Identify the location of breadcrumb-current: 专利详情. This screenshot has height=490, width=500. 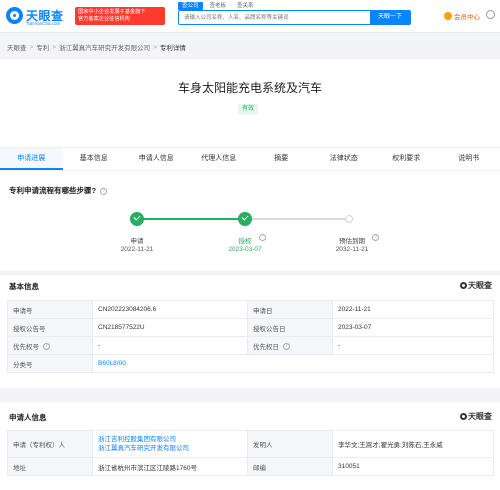
(172, 48).